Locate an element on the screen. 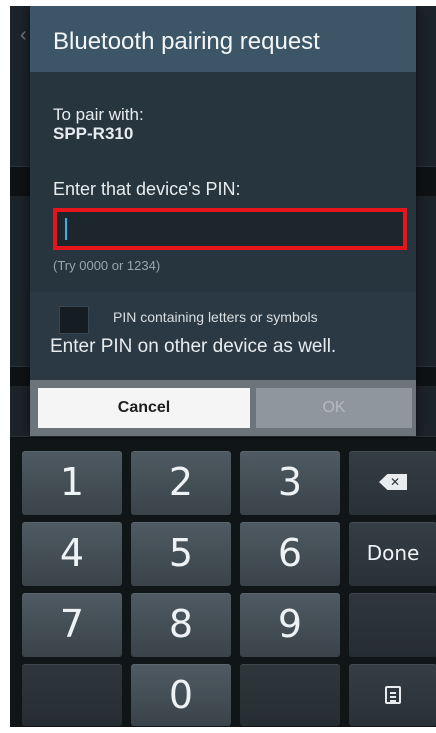  backspace-icon is located at coordinates (392, 482).